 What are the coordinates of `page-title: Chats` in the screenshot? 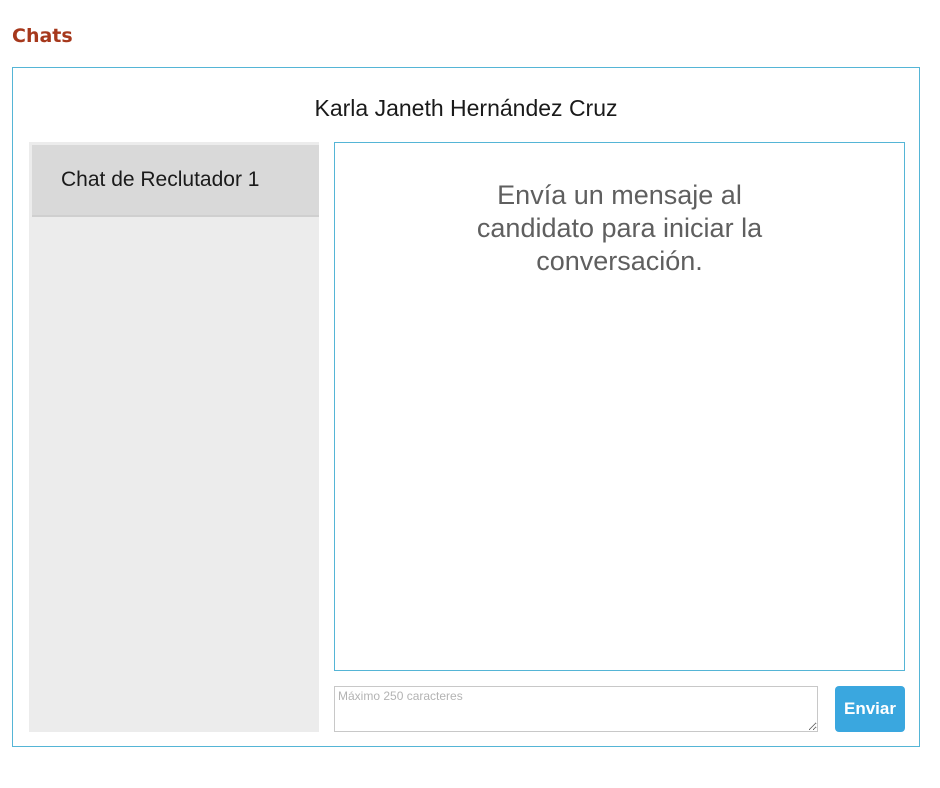 It's located at (42, 36).